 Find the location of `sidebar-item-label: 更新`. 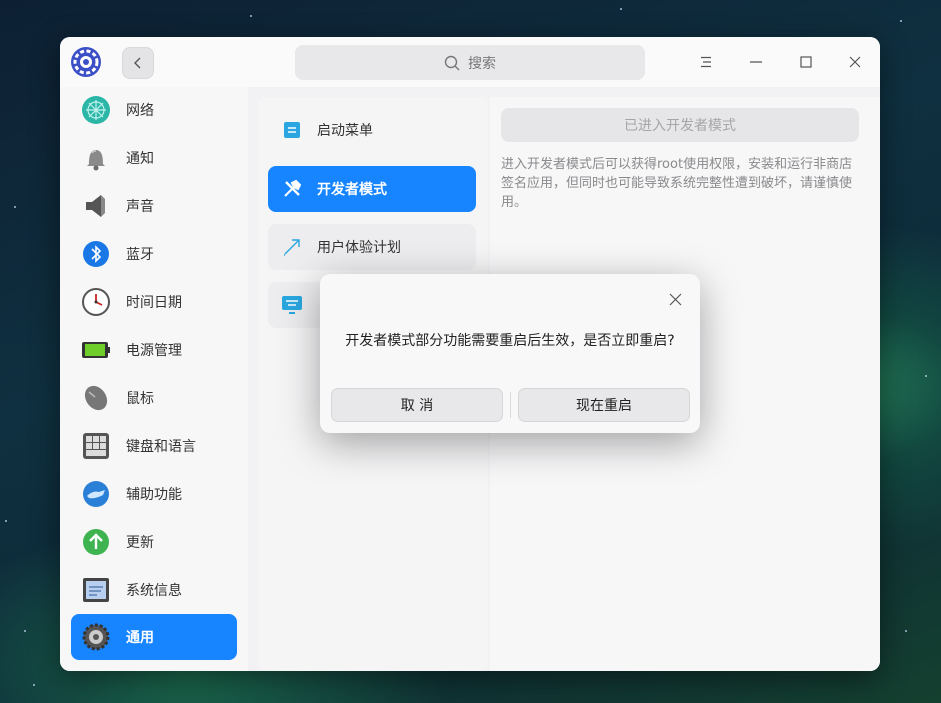

sidebar-item-label: 更新 is located at coordinates (140, 543).